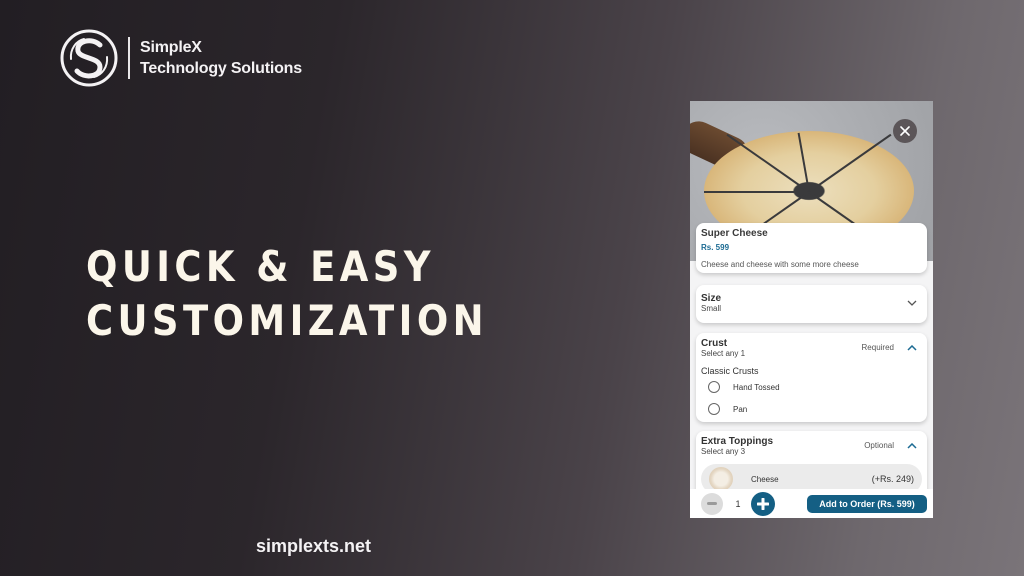  I want to click on decrease-quantity-button, so click(712, 503).